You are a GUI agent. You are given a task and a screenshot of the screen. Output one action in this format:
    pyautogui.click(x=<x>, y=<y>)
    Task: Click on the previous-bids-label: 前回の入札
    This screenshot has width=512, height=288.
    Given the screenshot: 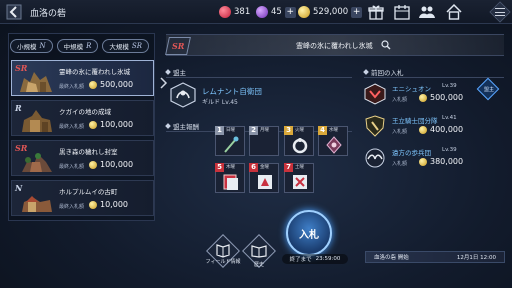 What is the action you would take?
    pyautogui.click(x=387, y=73)
    